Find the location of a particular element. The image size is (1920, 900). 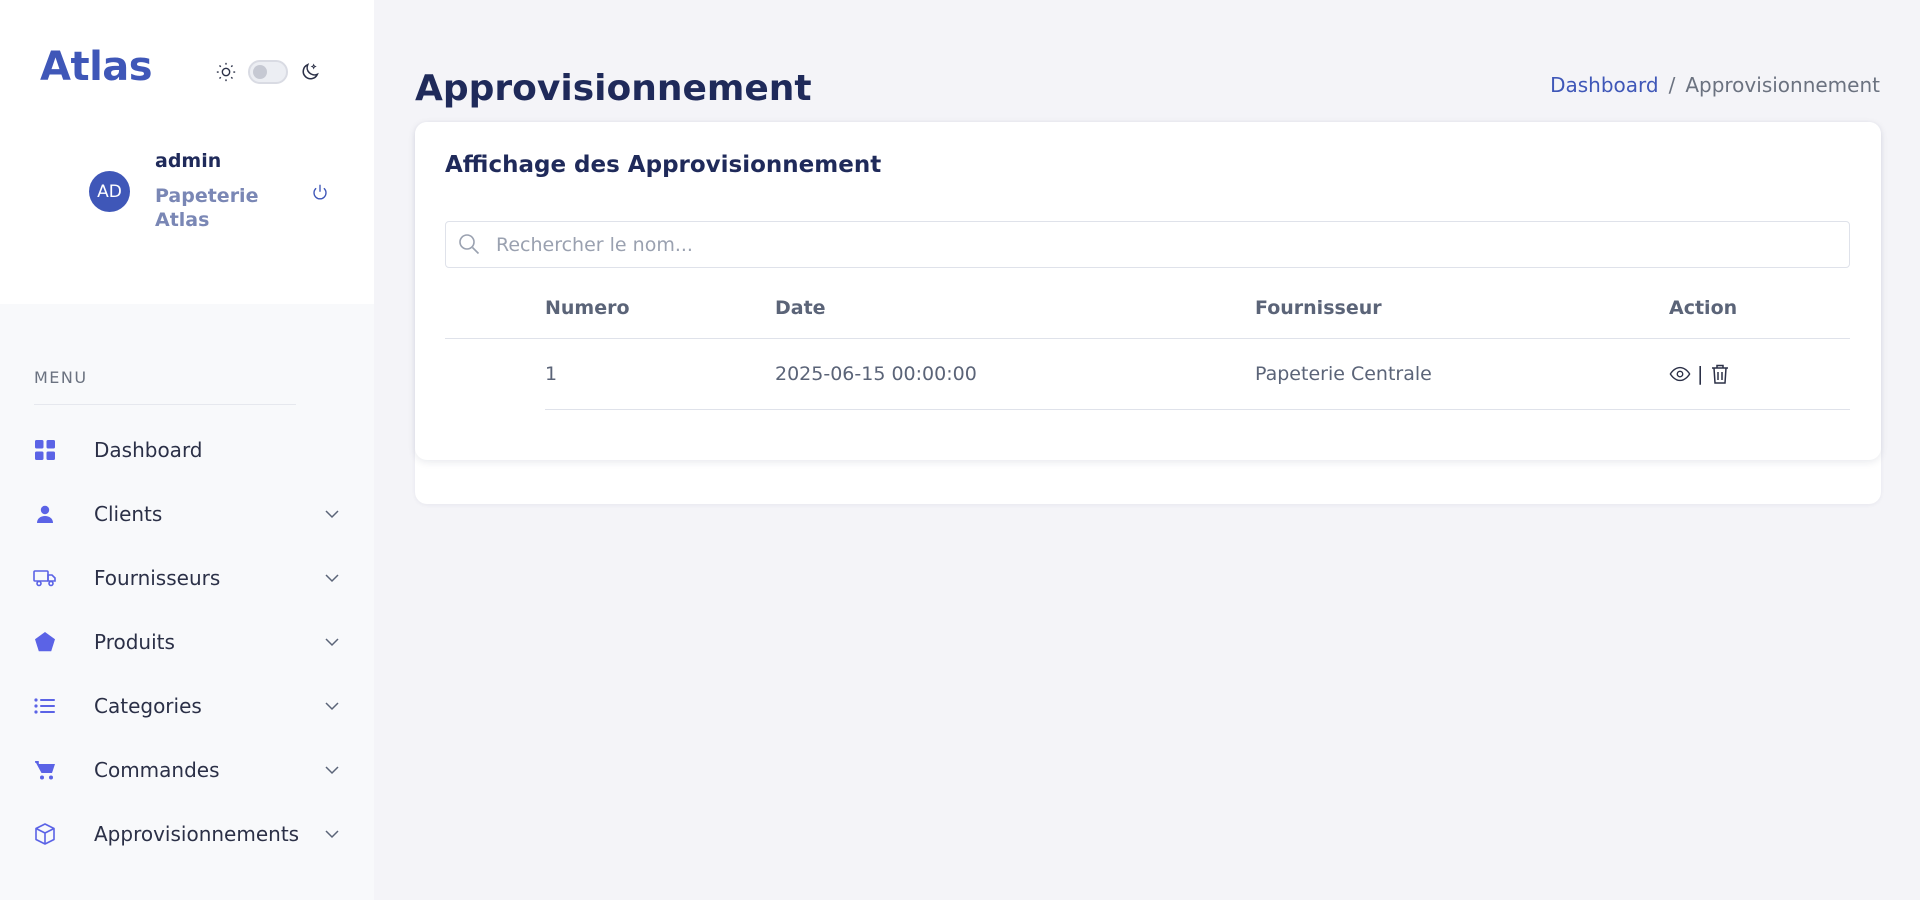

sidebar-header: Atlas AD admin Papeterie Atlas is located at coordinates (187, 152).